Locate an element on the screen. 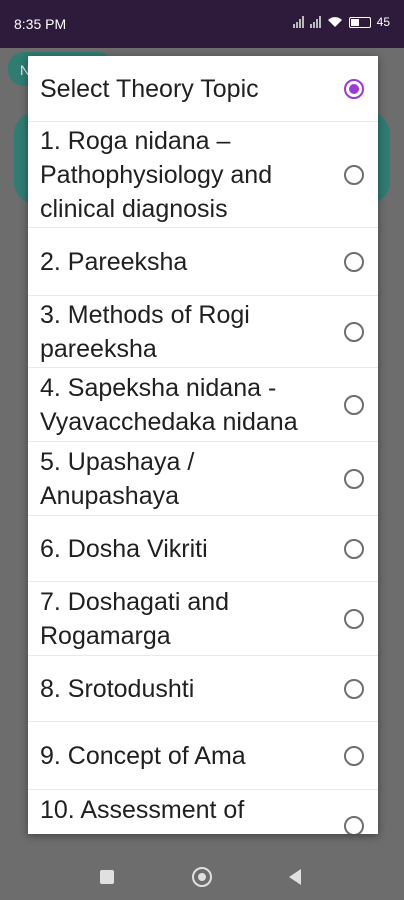 This screenshot has width=404, height=900. home-icon is located at coordinates (202, 877).